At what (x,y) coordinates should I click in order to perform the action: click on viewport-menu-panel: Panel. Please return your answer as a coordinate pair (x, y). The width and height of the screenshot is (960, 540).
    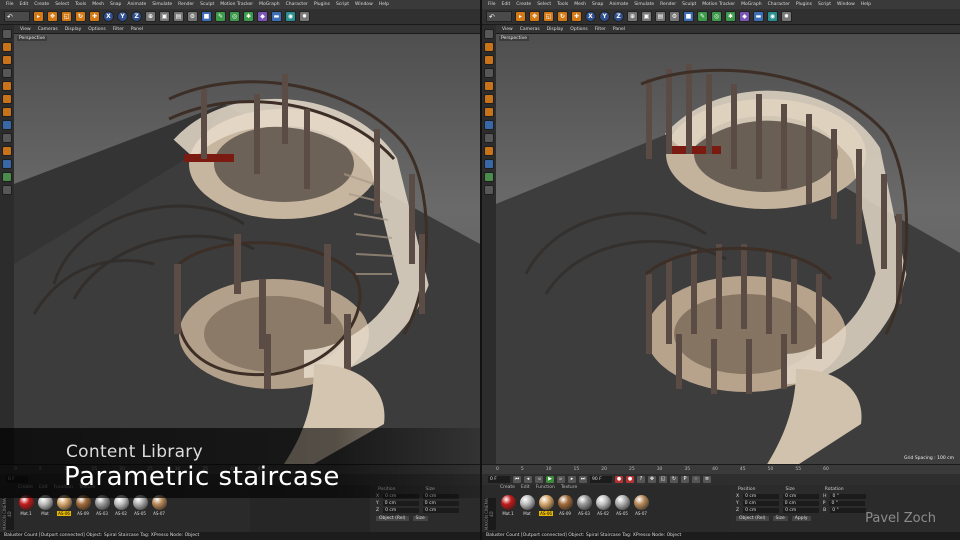
    Looking at the image, I should click on (619, 29).